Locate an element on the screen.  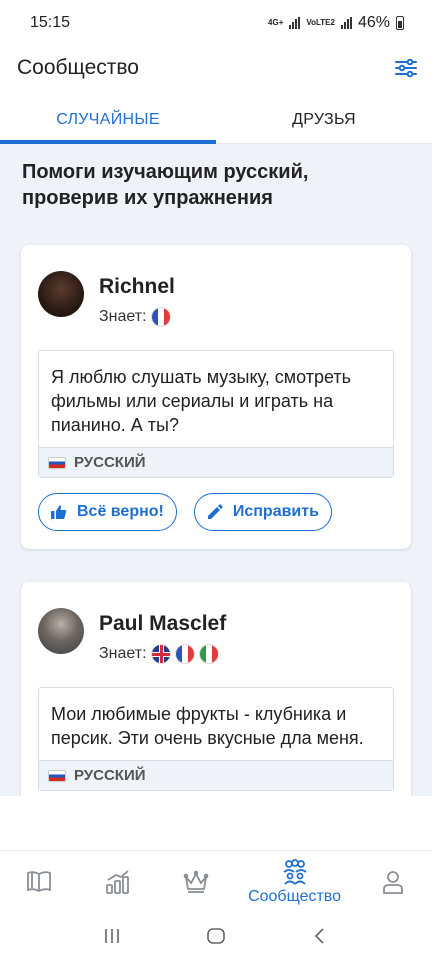
status-time: 15:15 is located at coordinates (50, 22).